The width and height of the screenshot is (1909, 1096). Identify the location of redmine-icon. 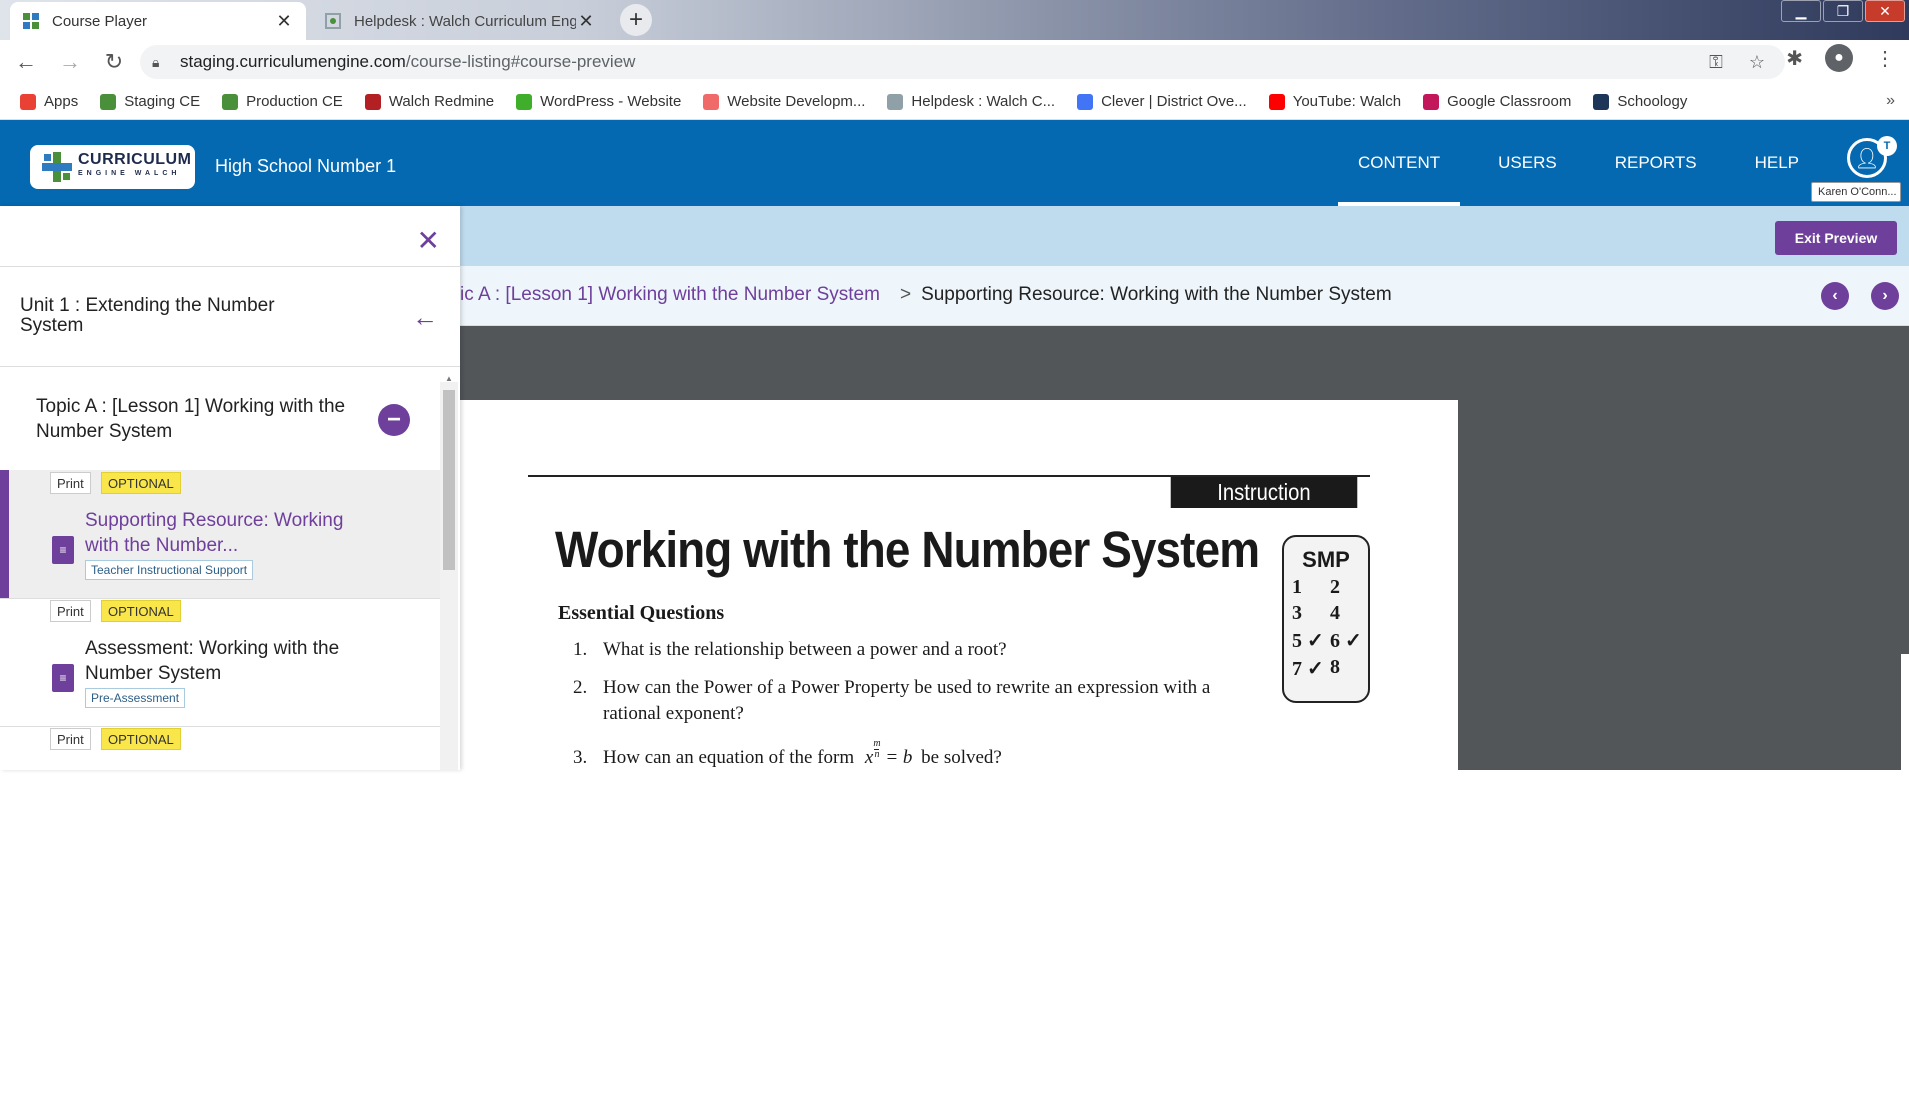
(372, 101).